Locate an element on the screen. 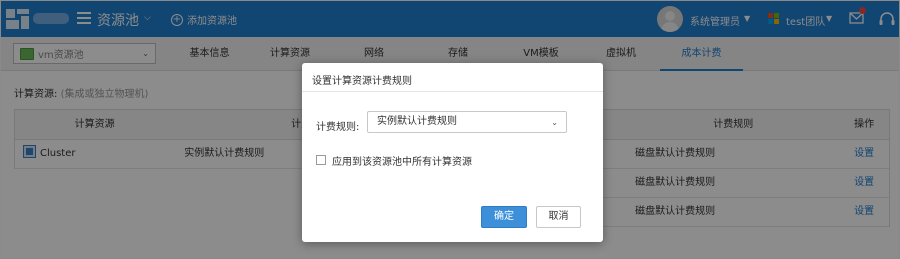 The image size is (900, 259). rule-select: 实例默认计费规则 ⌄ is located at coordinates (467, 122).